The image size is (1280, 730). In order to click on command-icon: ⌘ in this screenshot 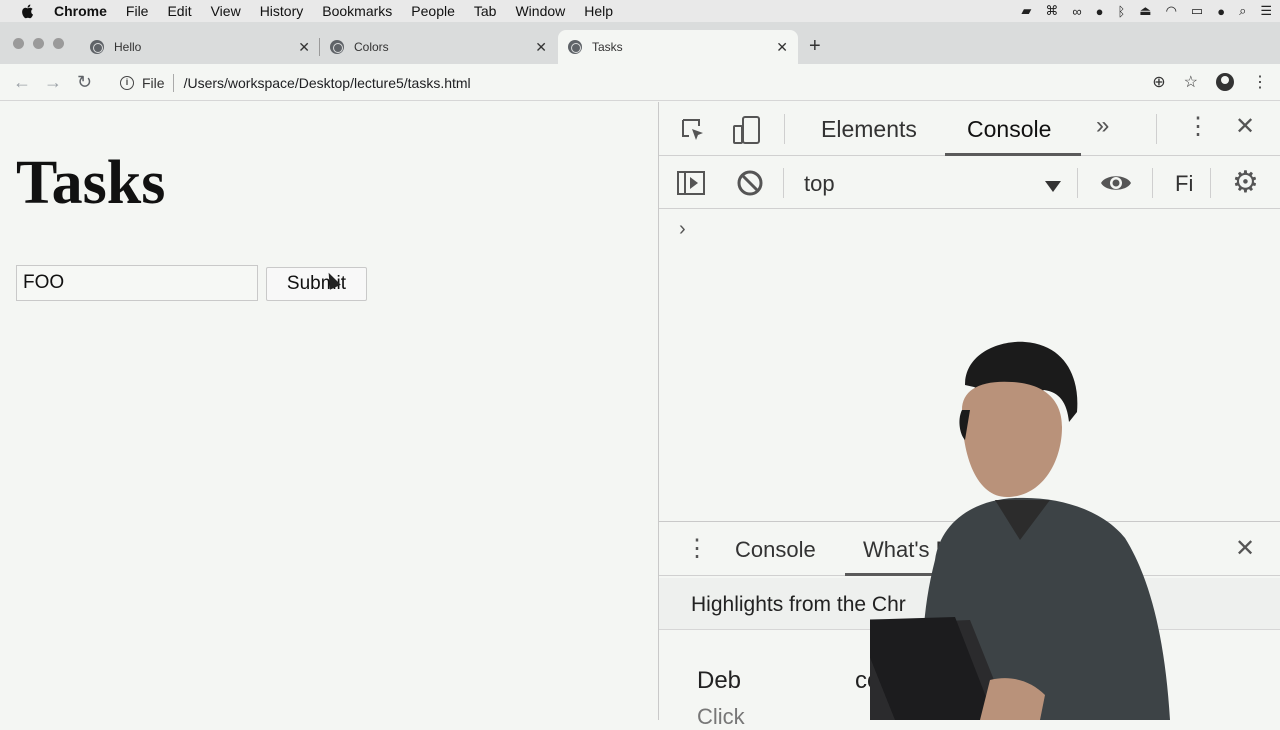, I will do `click(1051, 11)`.